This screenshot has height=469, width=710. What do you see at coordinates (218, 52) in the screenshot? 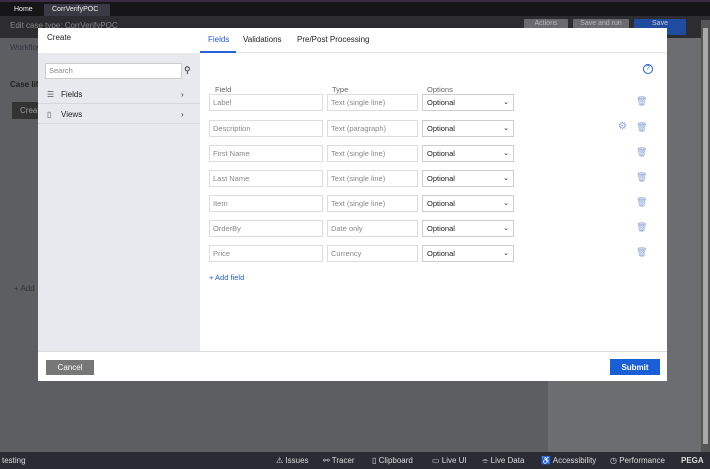
I see `active-tab-indicator` at bounding box center [218, 52].